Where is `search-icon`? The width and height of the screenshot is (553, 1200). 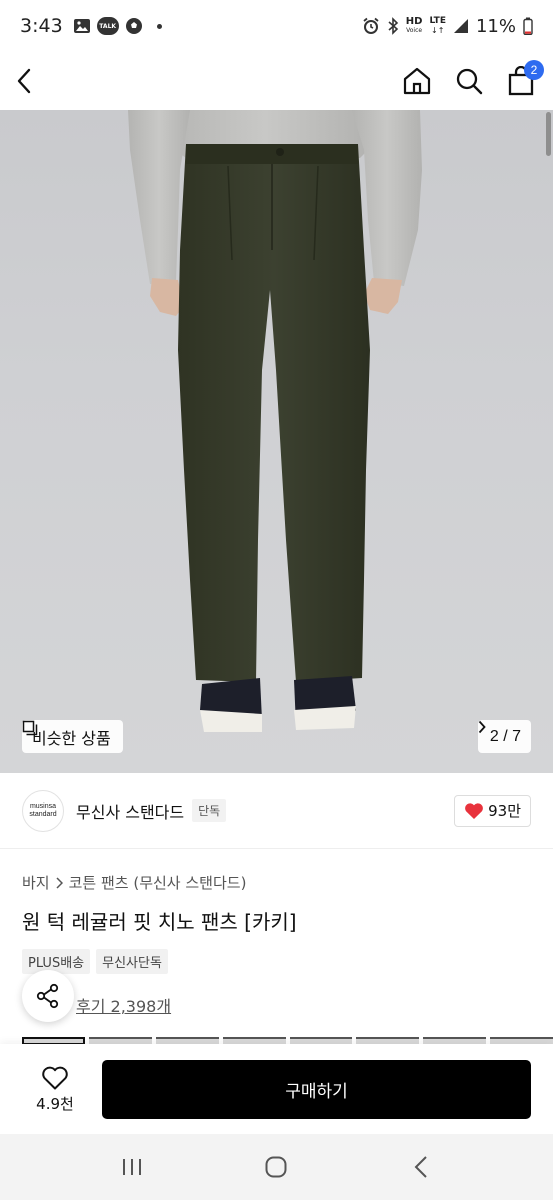
search-icon is located at coordinates (469, 81).